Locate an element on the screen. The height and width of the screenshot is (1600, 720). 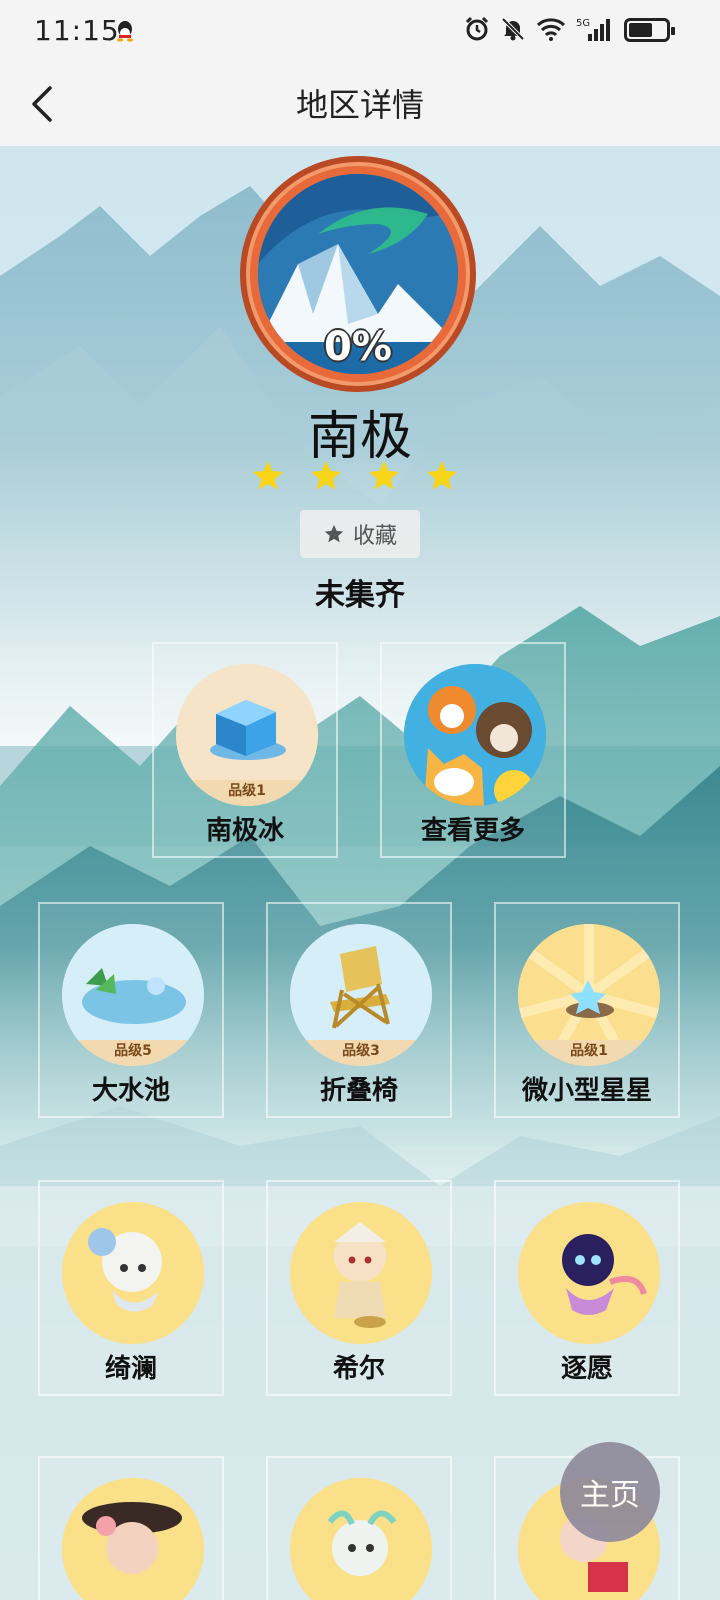
region-badge: 0% is located at coordinates (358, 274).